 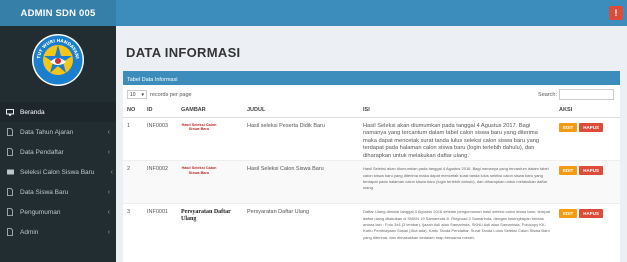 What do you see at coordinates (616, 13) in the screenshot?
I see `alert-icon: !` at bounding box center [616, 13].